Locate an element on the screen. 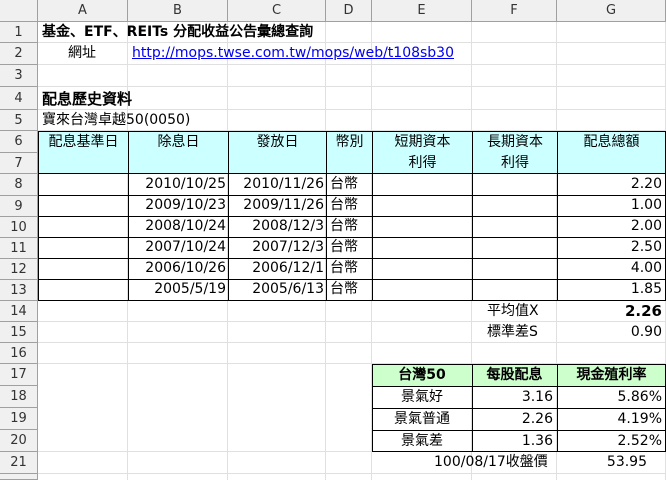  header-long-gain: 長期資本 利得 is located at coordinates (514, 152).